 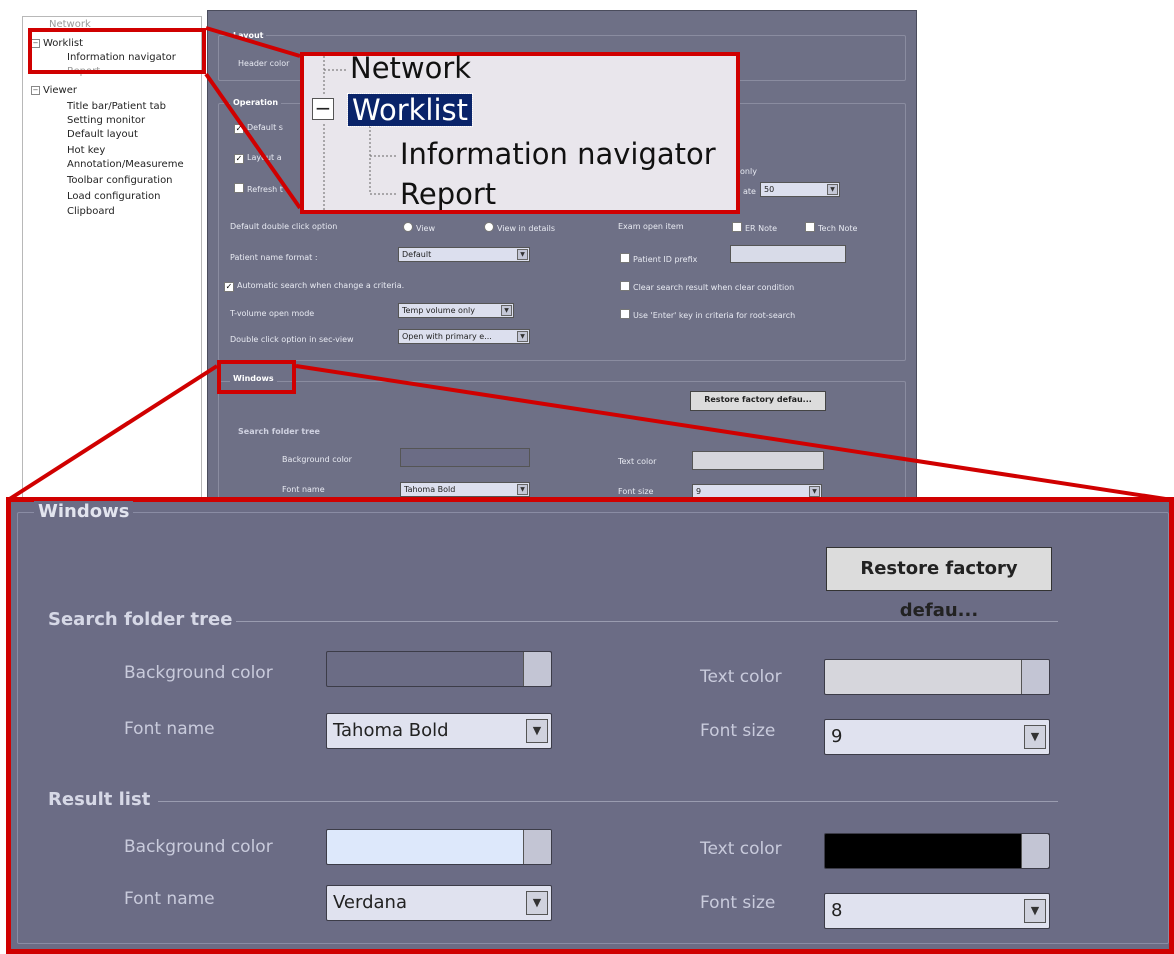 What do you see at coordinates (741, 677) in the screenshot?
I see `sft-text-color-label: Text color` at bounding box center [741, 677].